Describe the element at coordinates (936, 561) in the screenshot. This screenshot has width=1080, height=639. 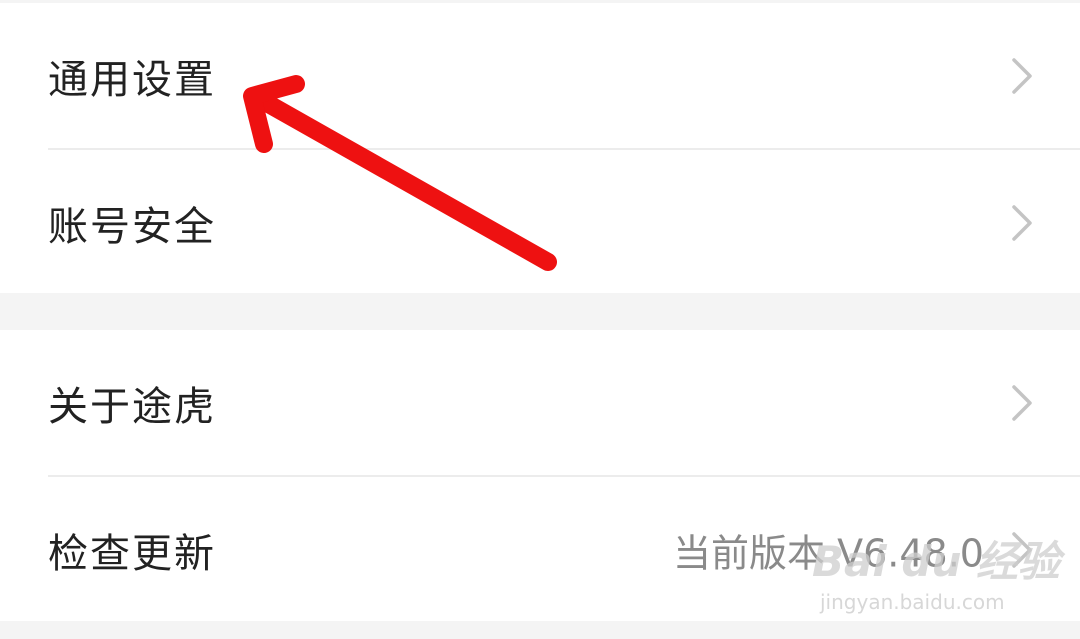
I see `watermark-main-text: Bai du 经验` at that location.